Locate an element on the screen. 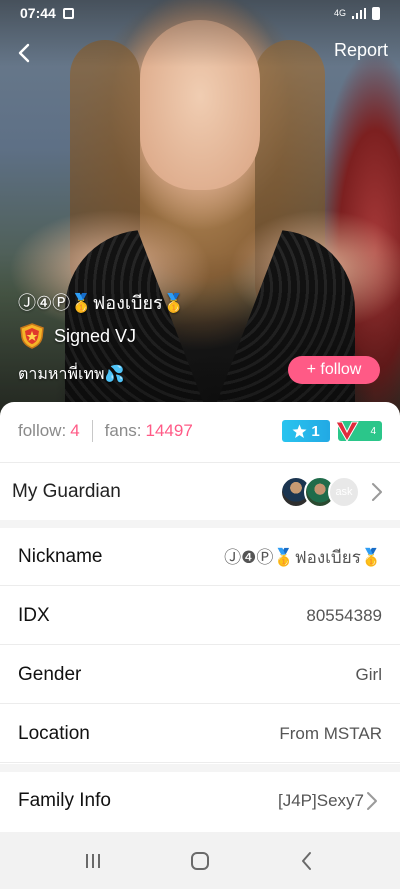 This screenshot has width=400, height=889. stats-row: follow: 4 fans: 14497 1 4 is located at coordinates (200, 431).